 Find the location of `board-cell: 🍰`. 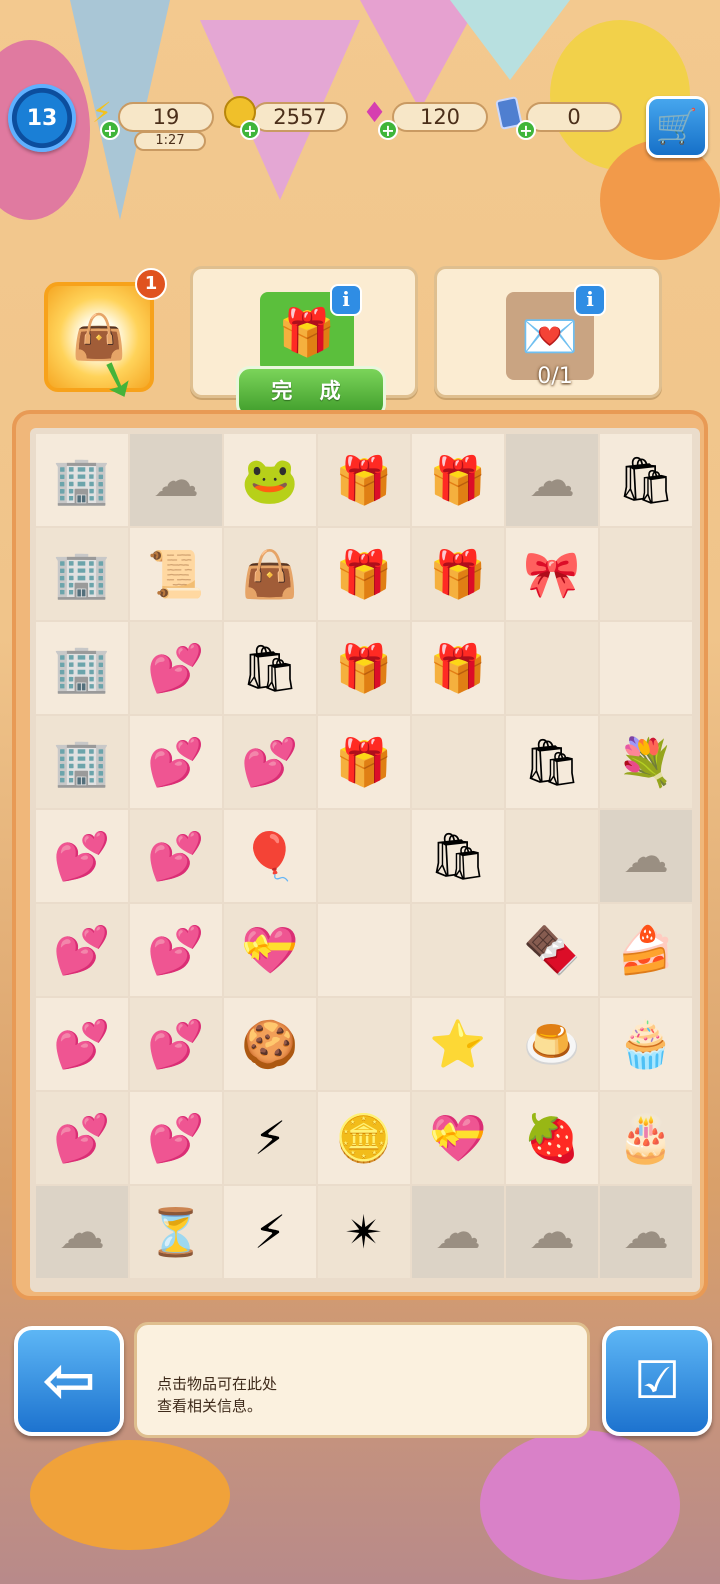

board-cell: 🍰 is located at coordinates (646, 950).